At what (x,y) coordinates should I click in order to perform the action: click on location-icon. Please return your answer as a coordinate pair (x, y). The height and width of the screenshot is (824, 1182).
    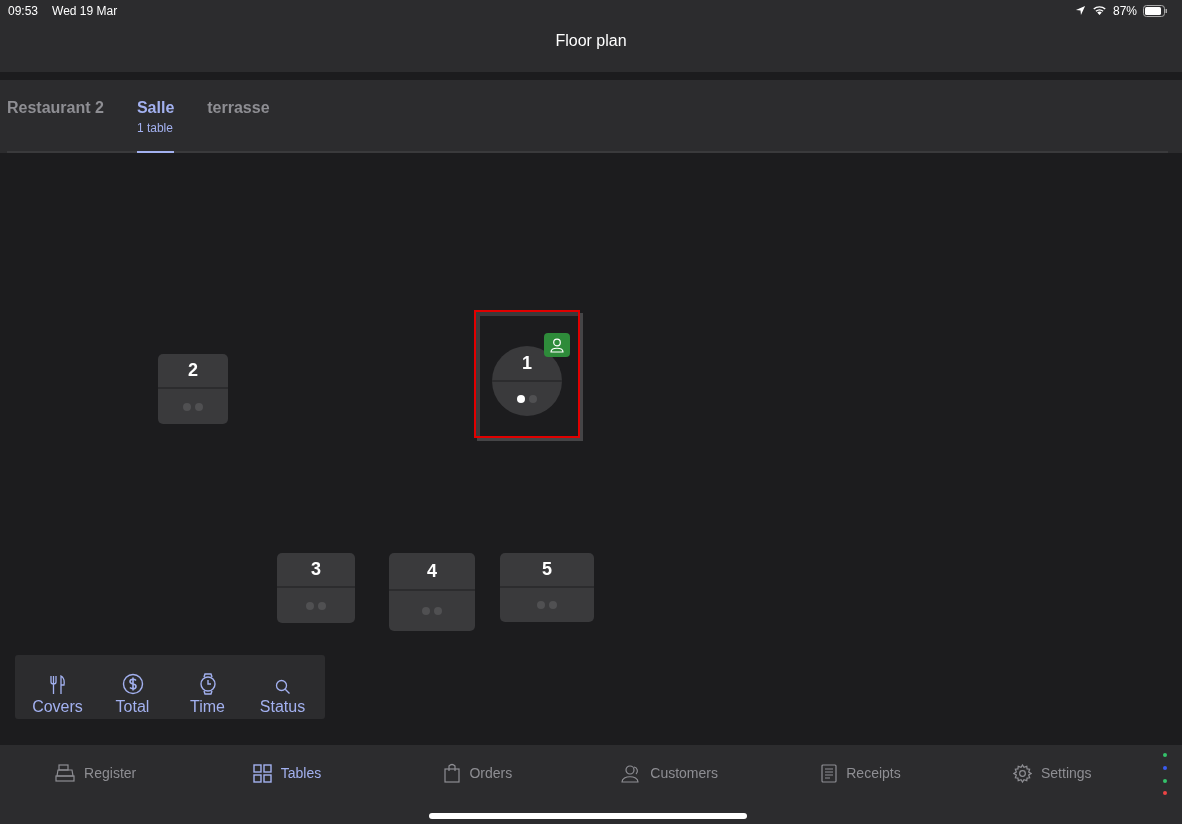
    Looking at the image, I should click on (1080, 10).